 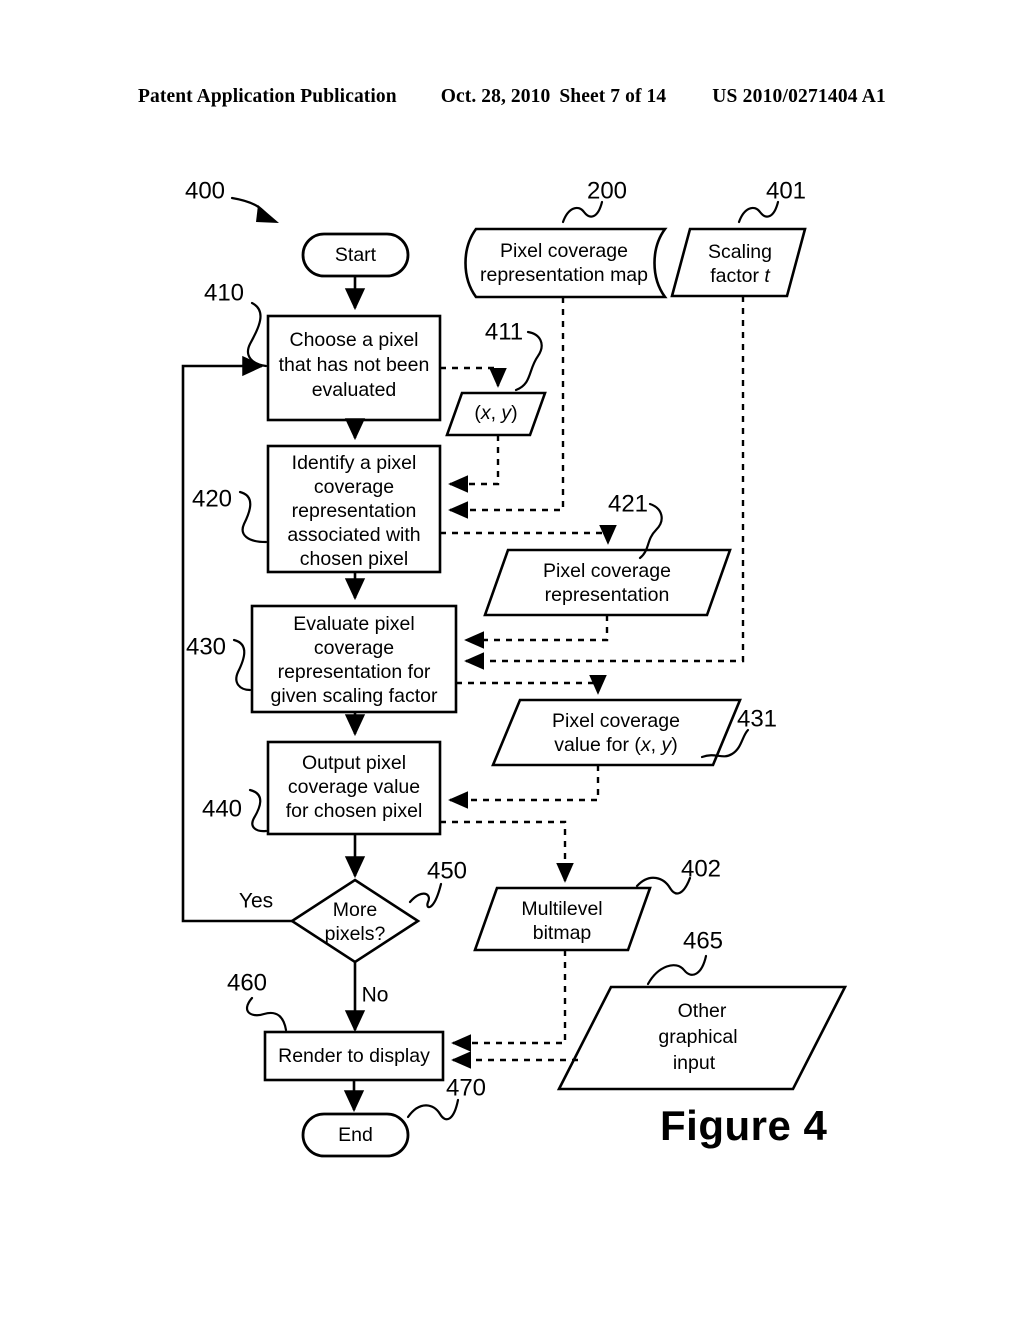 What do you see at coordinates (355, 934) in the screenshot?
I see `more-pixels-line-2: pixels?` at bounding box center [355, 934].